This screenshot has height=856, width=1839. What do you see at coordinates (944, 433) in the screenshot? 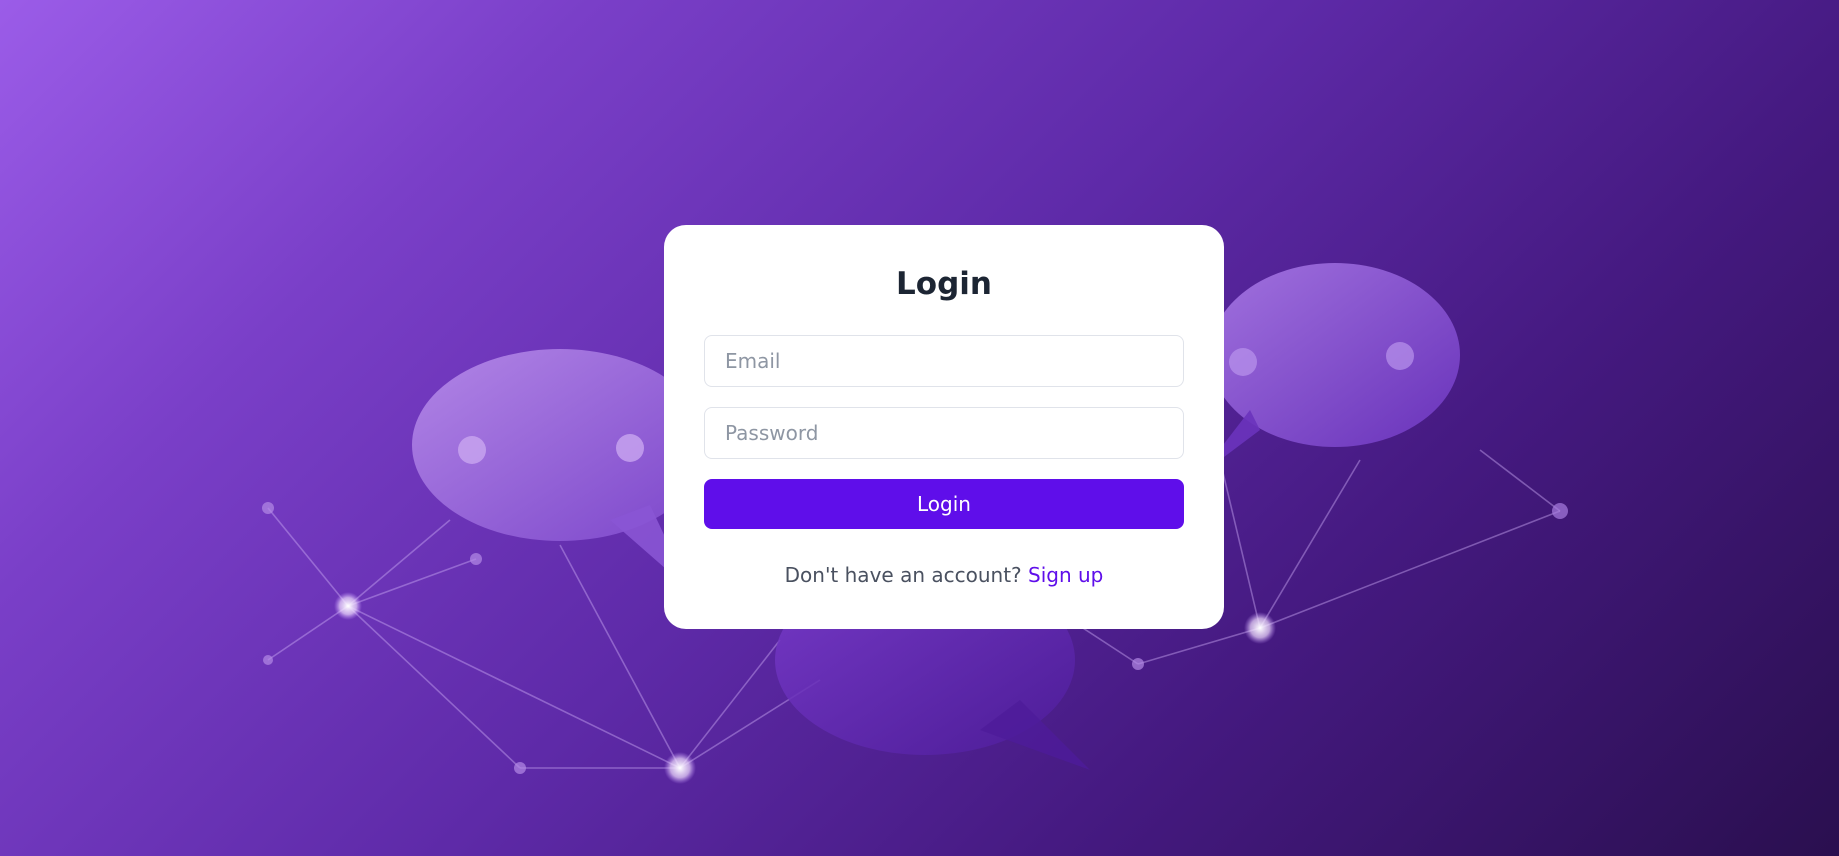
I see `password-input` at bounding box center [944, 433].